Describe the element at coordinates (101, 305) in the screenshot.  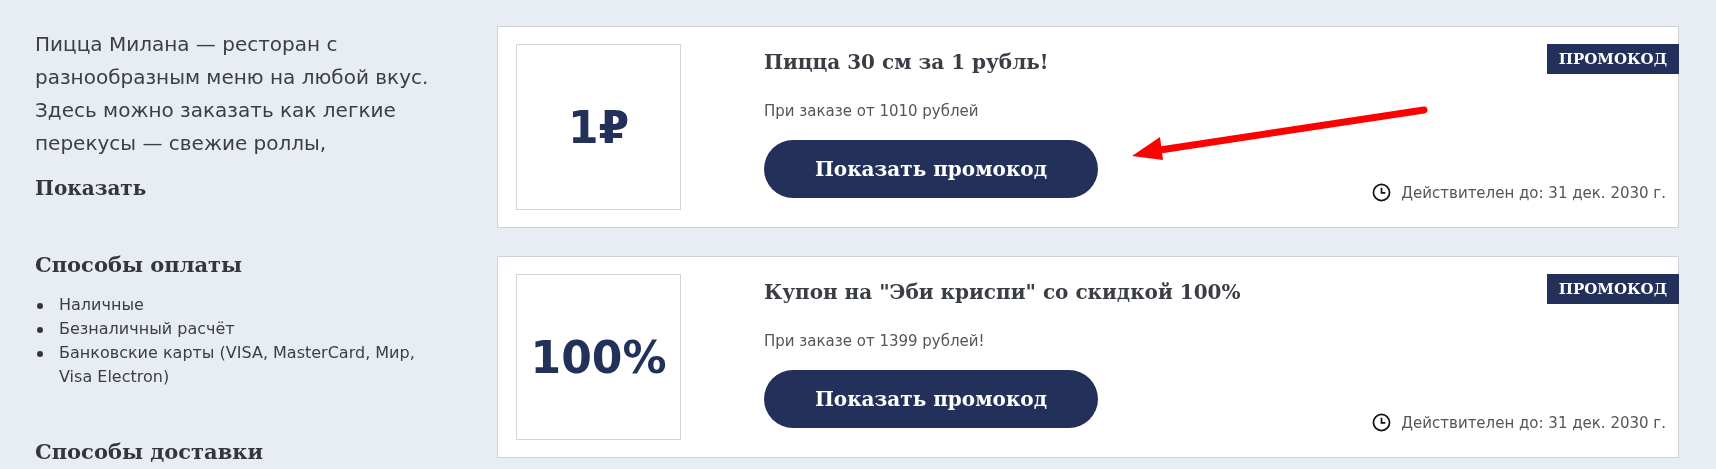
I see `list-item: Наличные` at that location.